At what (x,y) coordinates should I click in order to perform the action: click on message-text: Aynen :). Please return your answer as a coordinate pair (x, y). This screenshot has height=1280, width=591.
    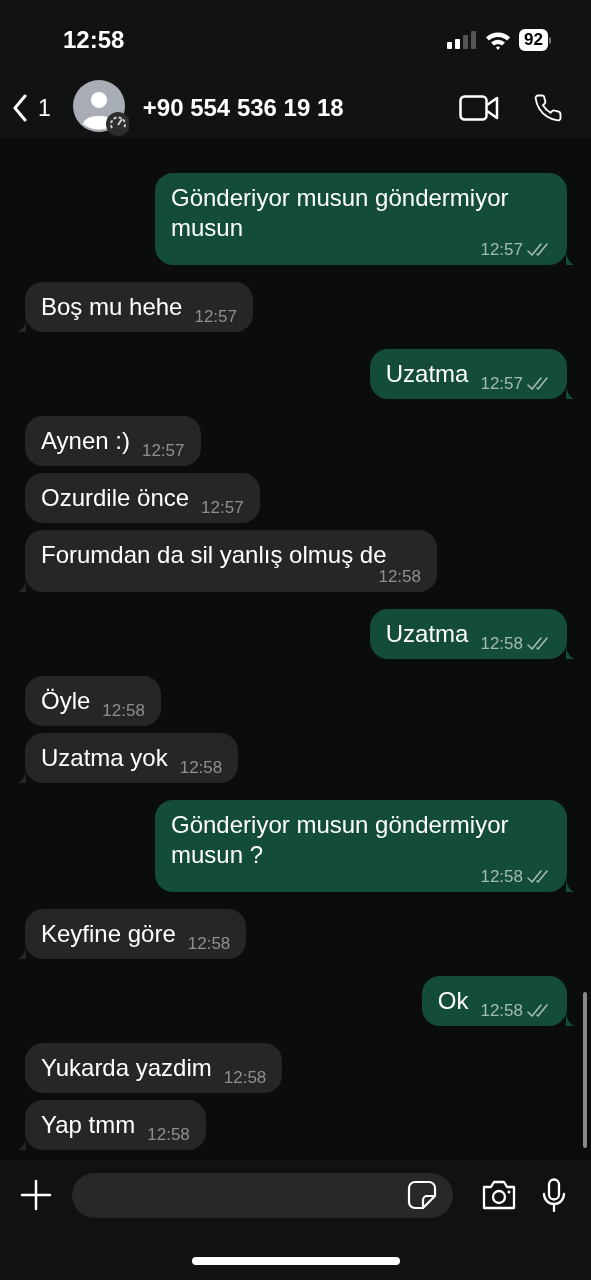
    Looking at the image, I should click on (85, 441).